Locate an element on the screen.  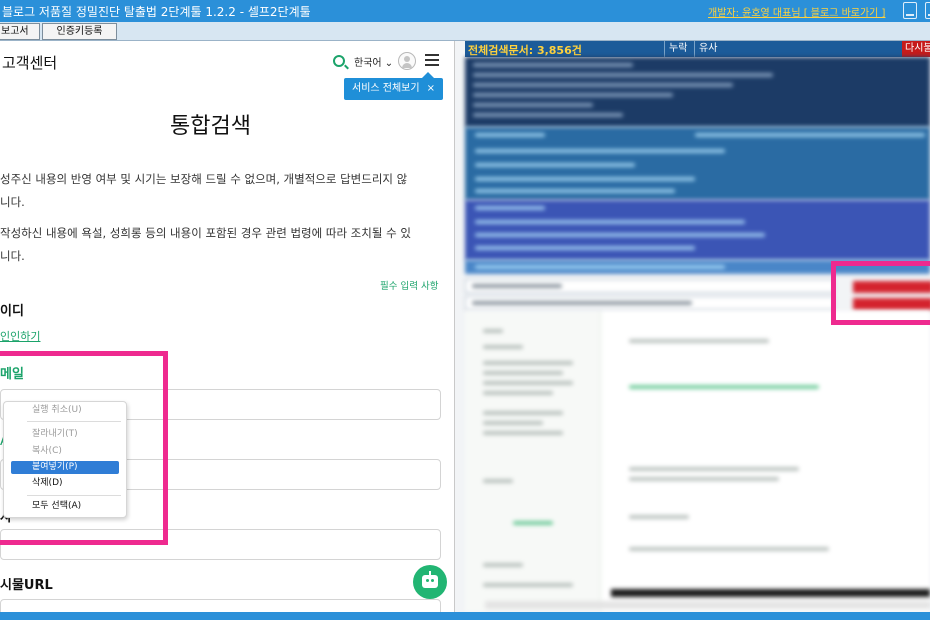
context-item-select-all: 모두 선택(A) is located at coordinates (65, 506).